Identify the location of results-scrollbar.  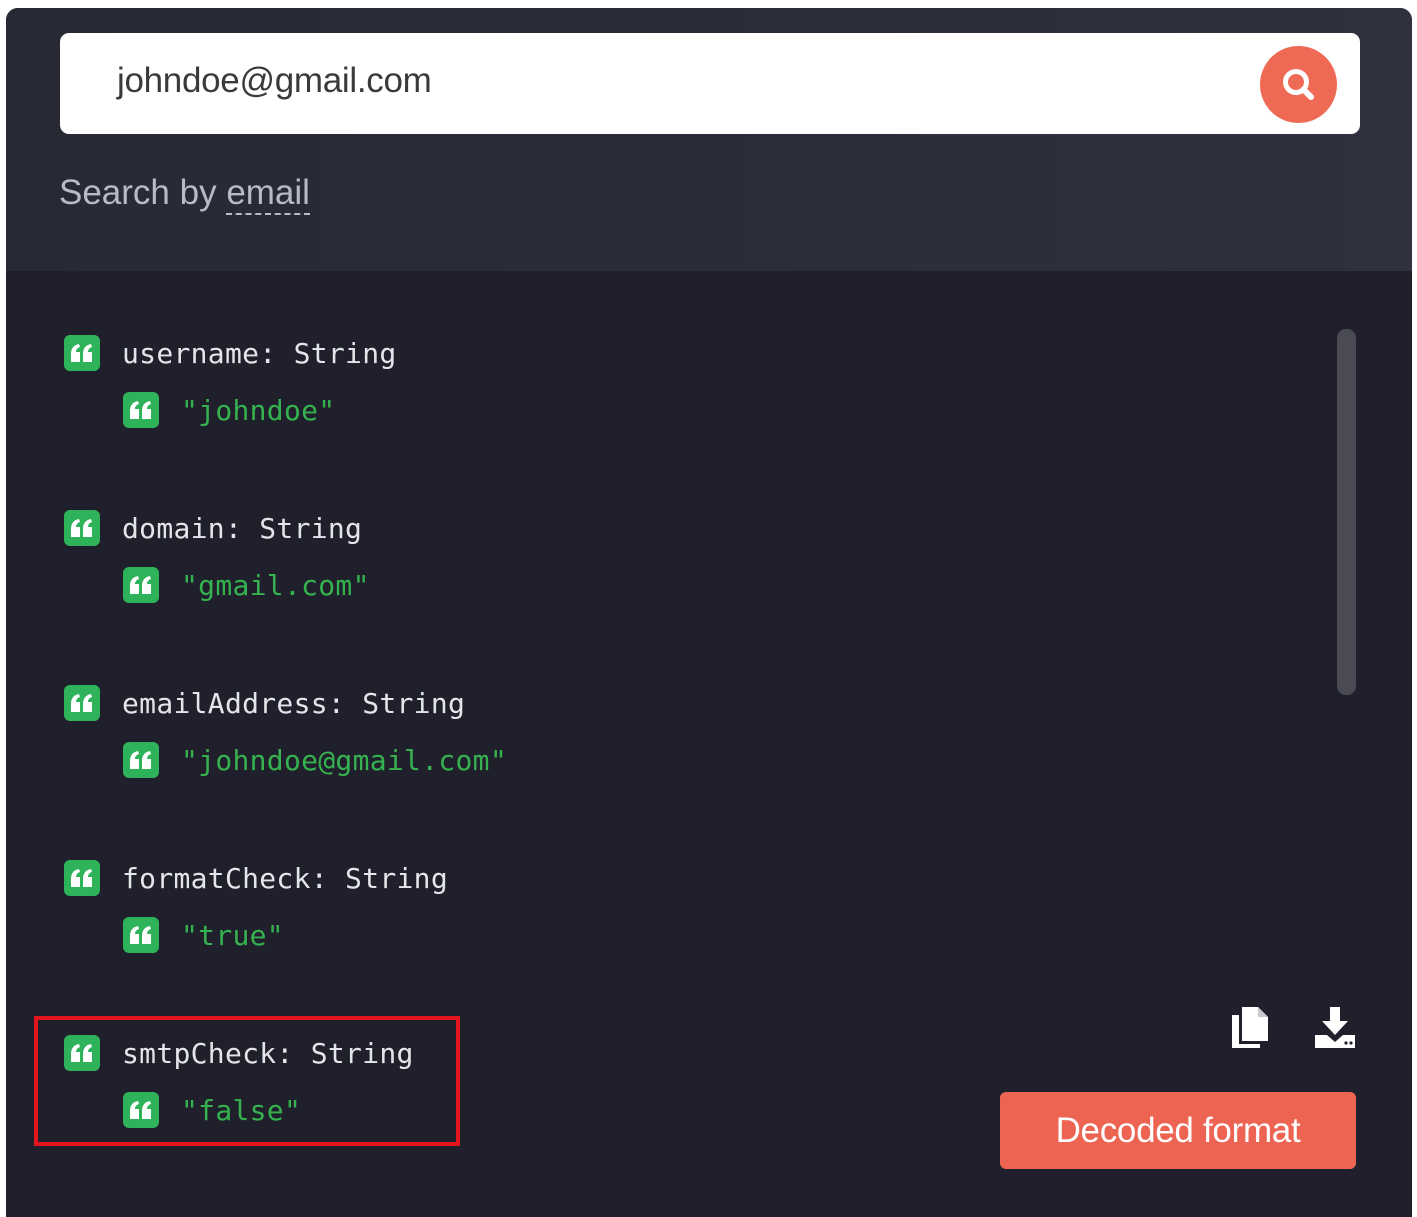
(1346, 512).